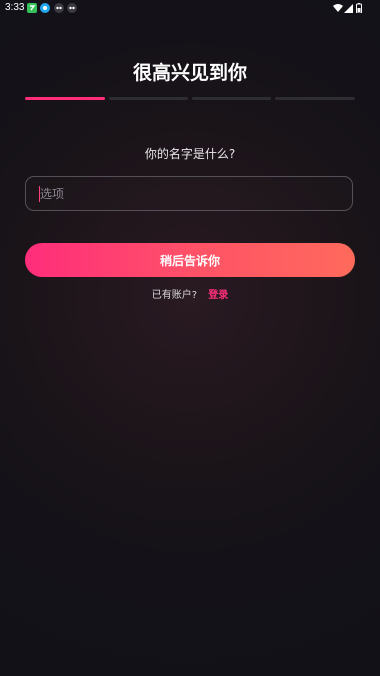  I want to click on wifi-icon, so click(338, 8).